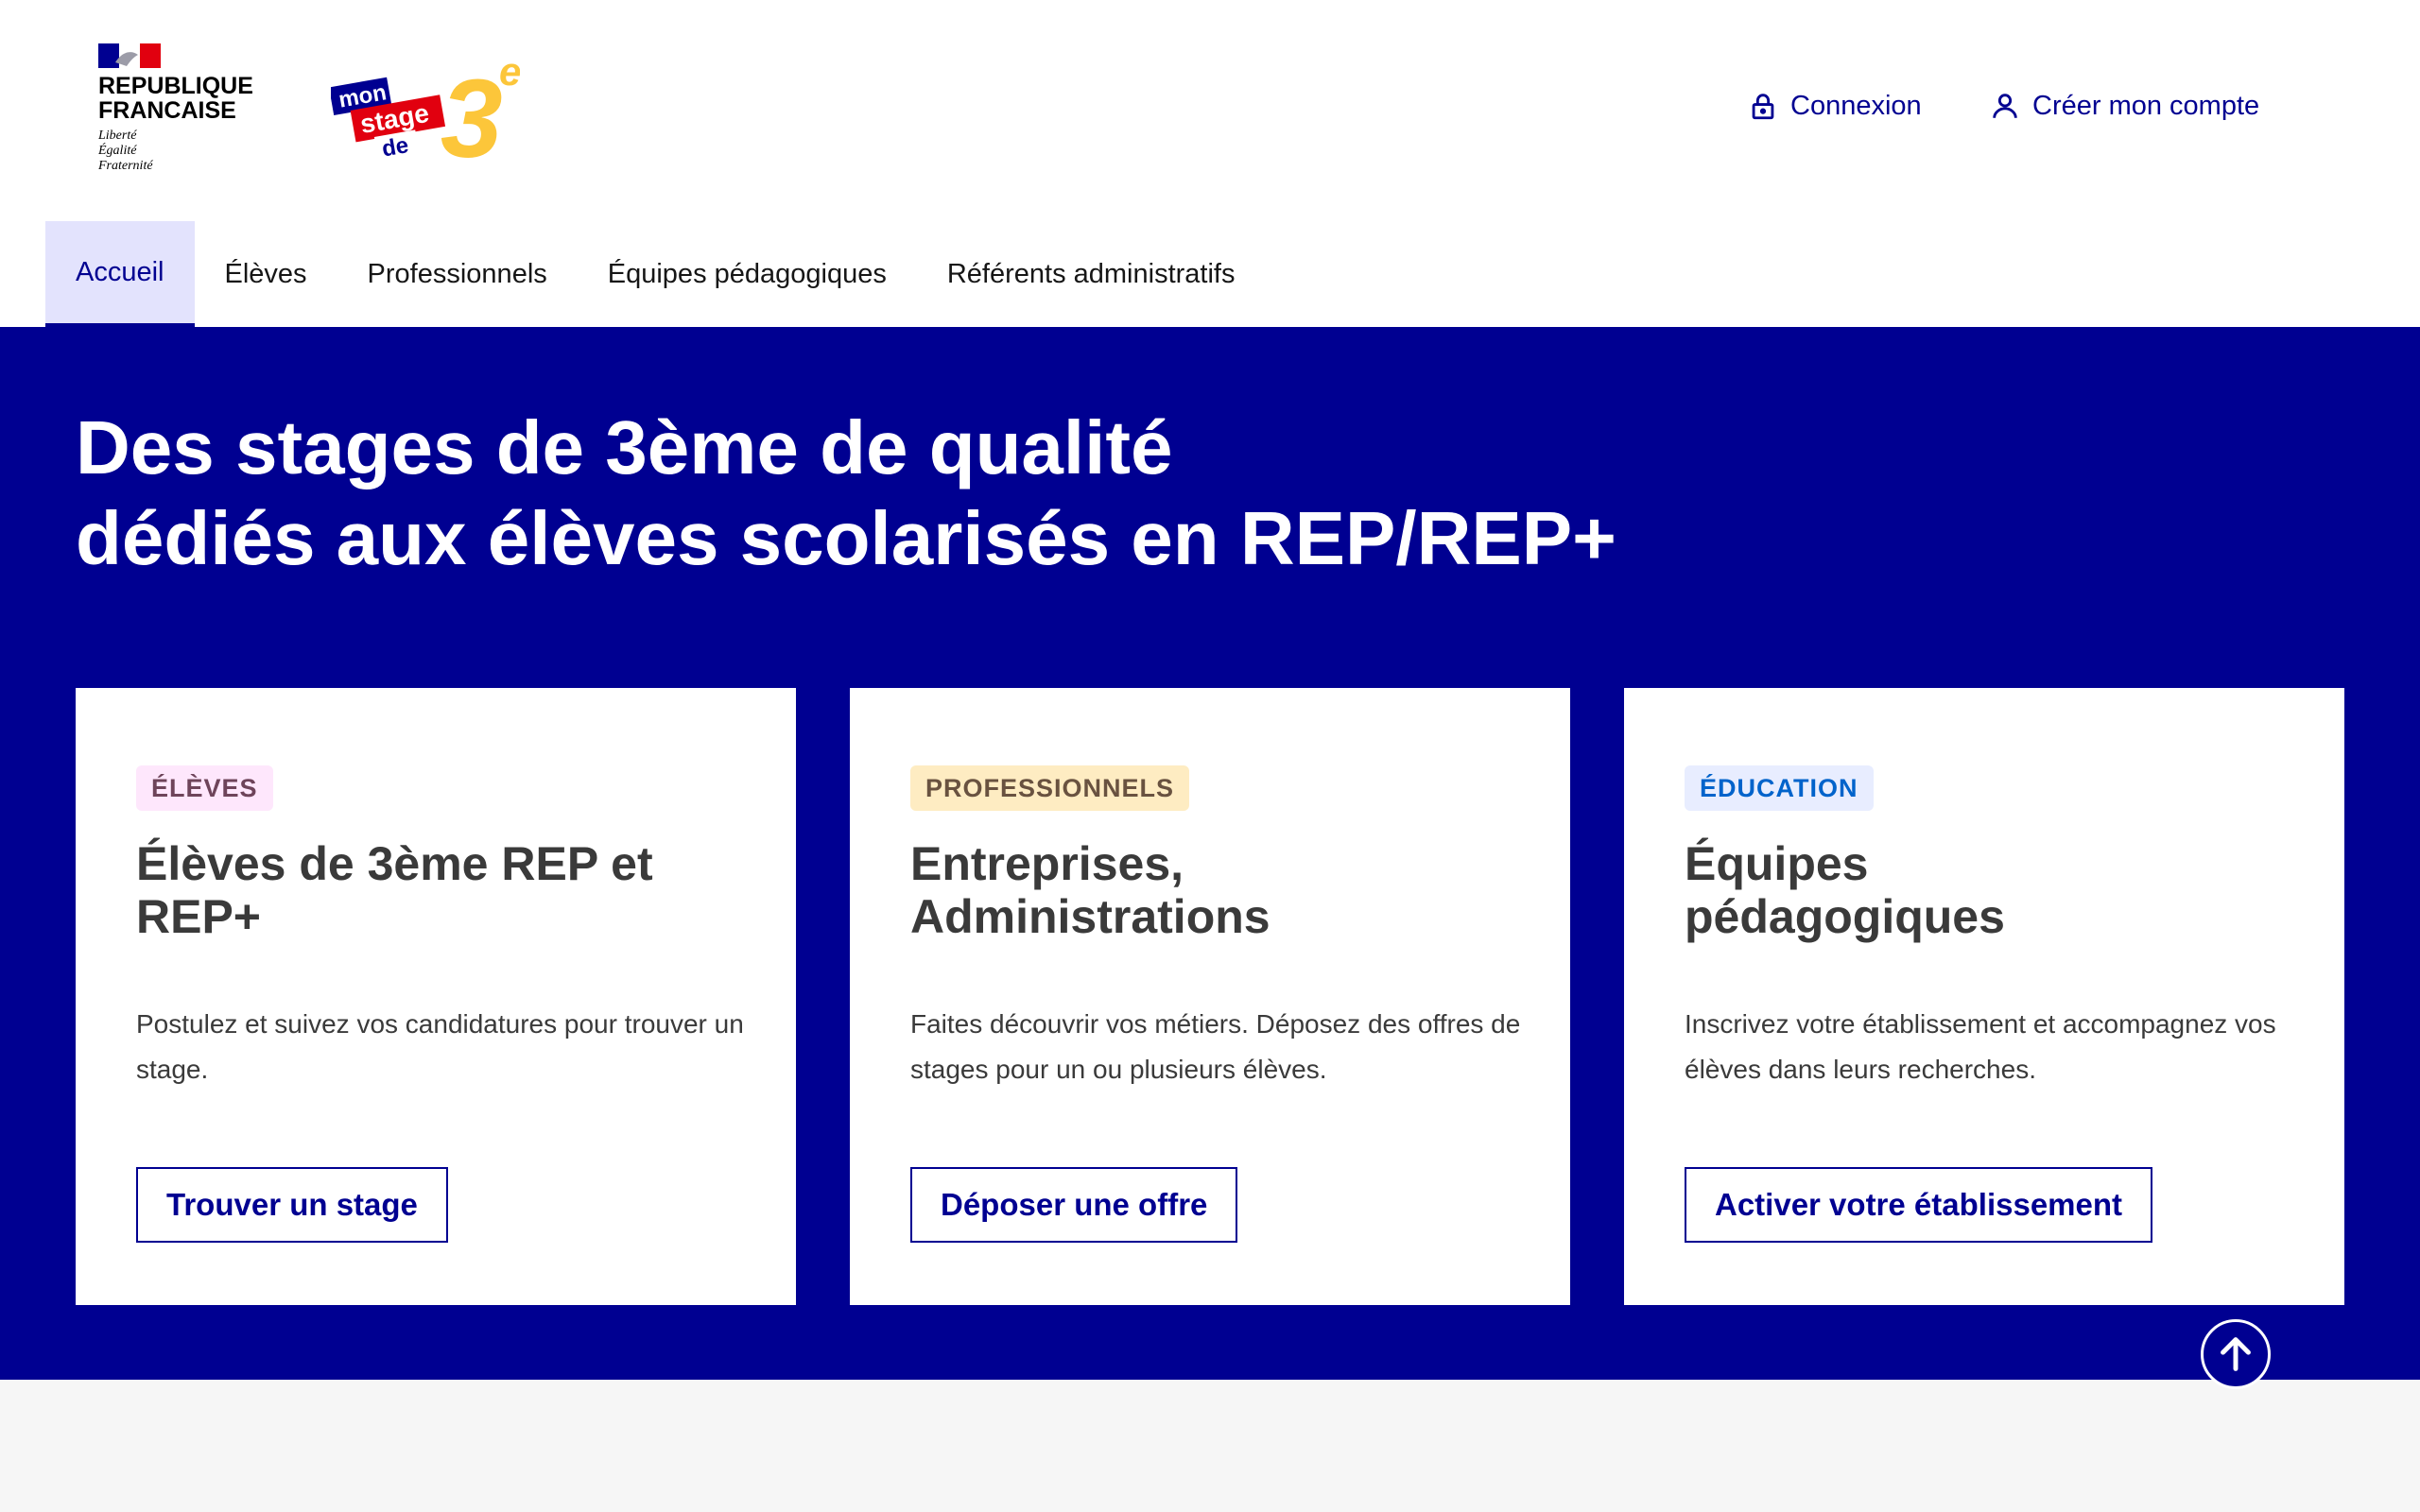  Describe the element at coordinates (175, 98) in the screenshot. I see `republic-name: REPUBLIQUE FRANCAISE` at that location.